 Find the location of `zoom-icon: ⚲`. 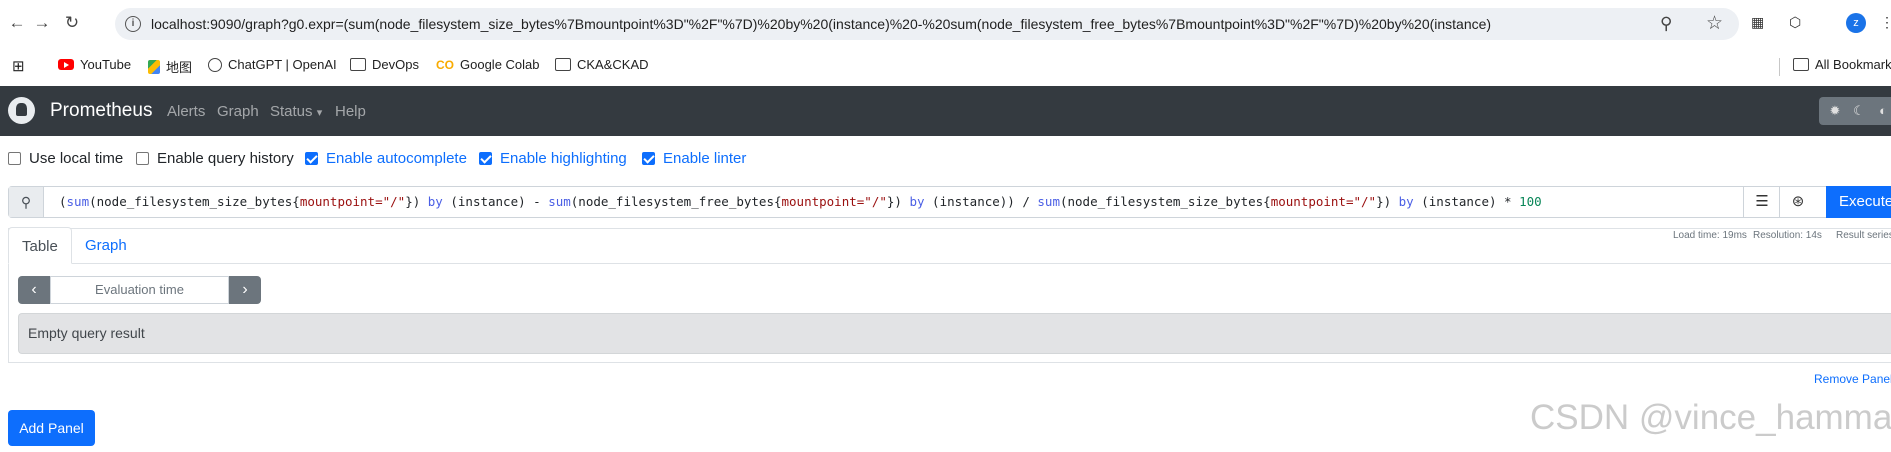

zoom-icon: ⚲ is located at coordinates (1666, 24).